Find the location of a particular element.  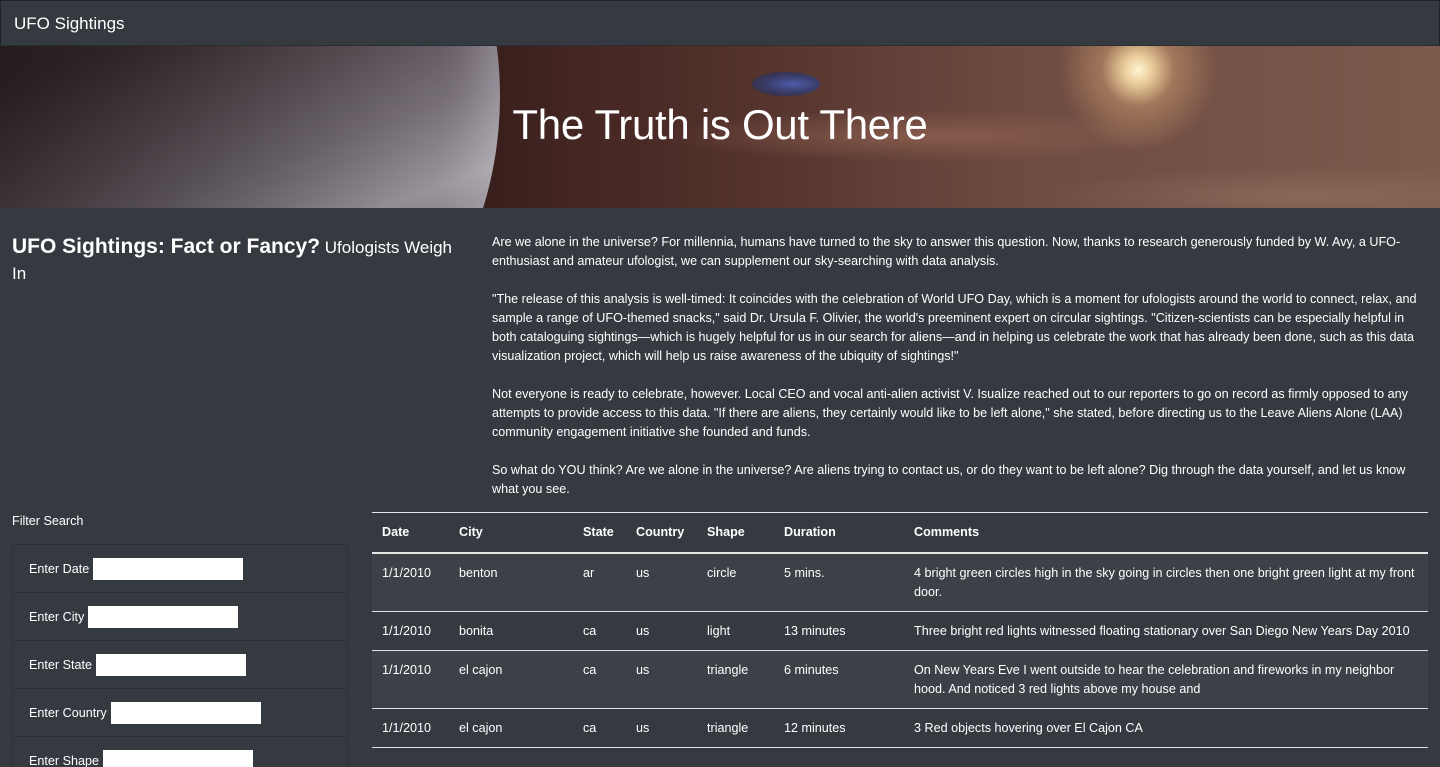

filter-item-shape: Enter Shape is located at coordinates (180, 752).